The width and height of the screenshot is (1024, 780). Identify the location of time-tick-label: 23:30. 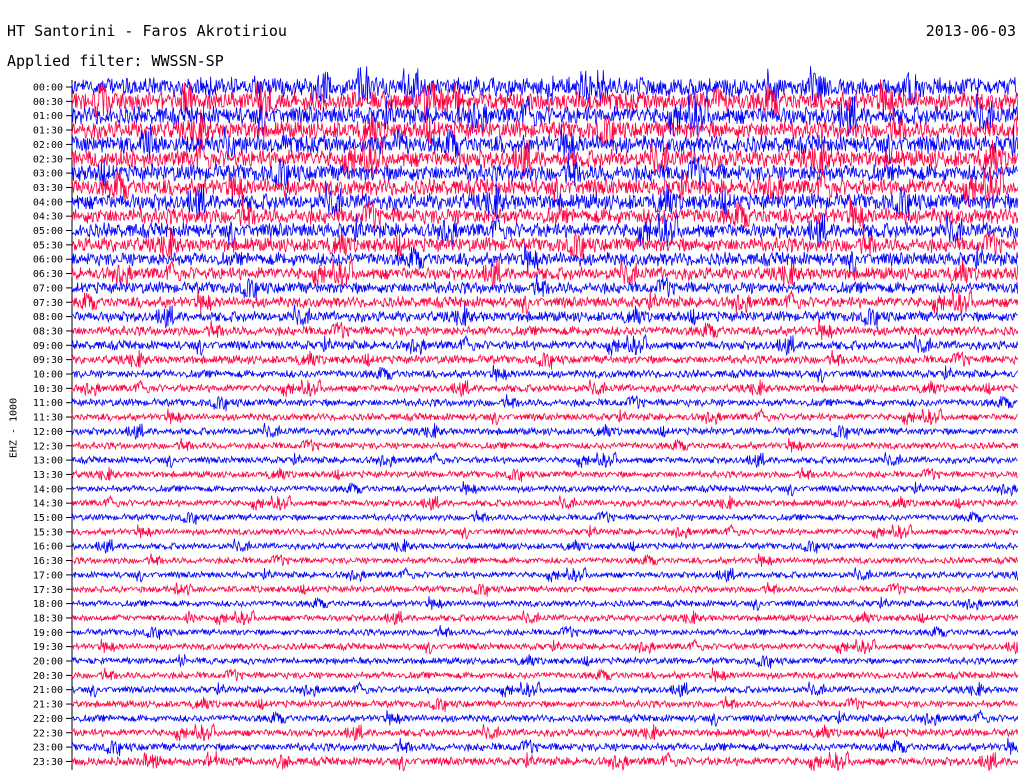
(48, 762).